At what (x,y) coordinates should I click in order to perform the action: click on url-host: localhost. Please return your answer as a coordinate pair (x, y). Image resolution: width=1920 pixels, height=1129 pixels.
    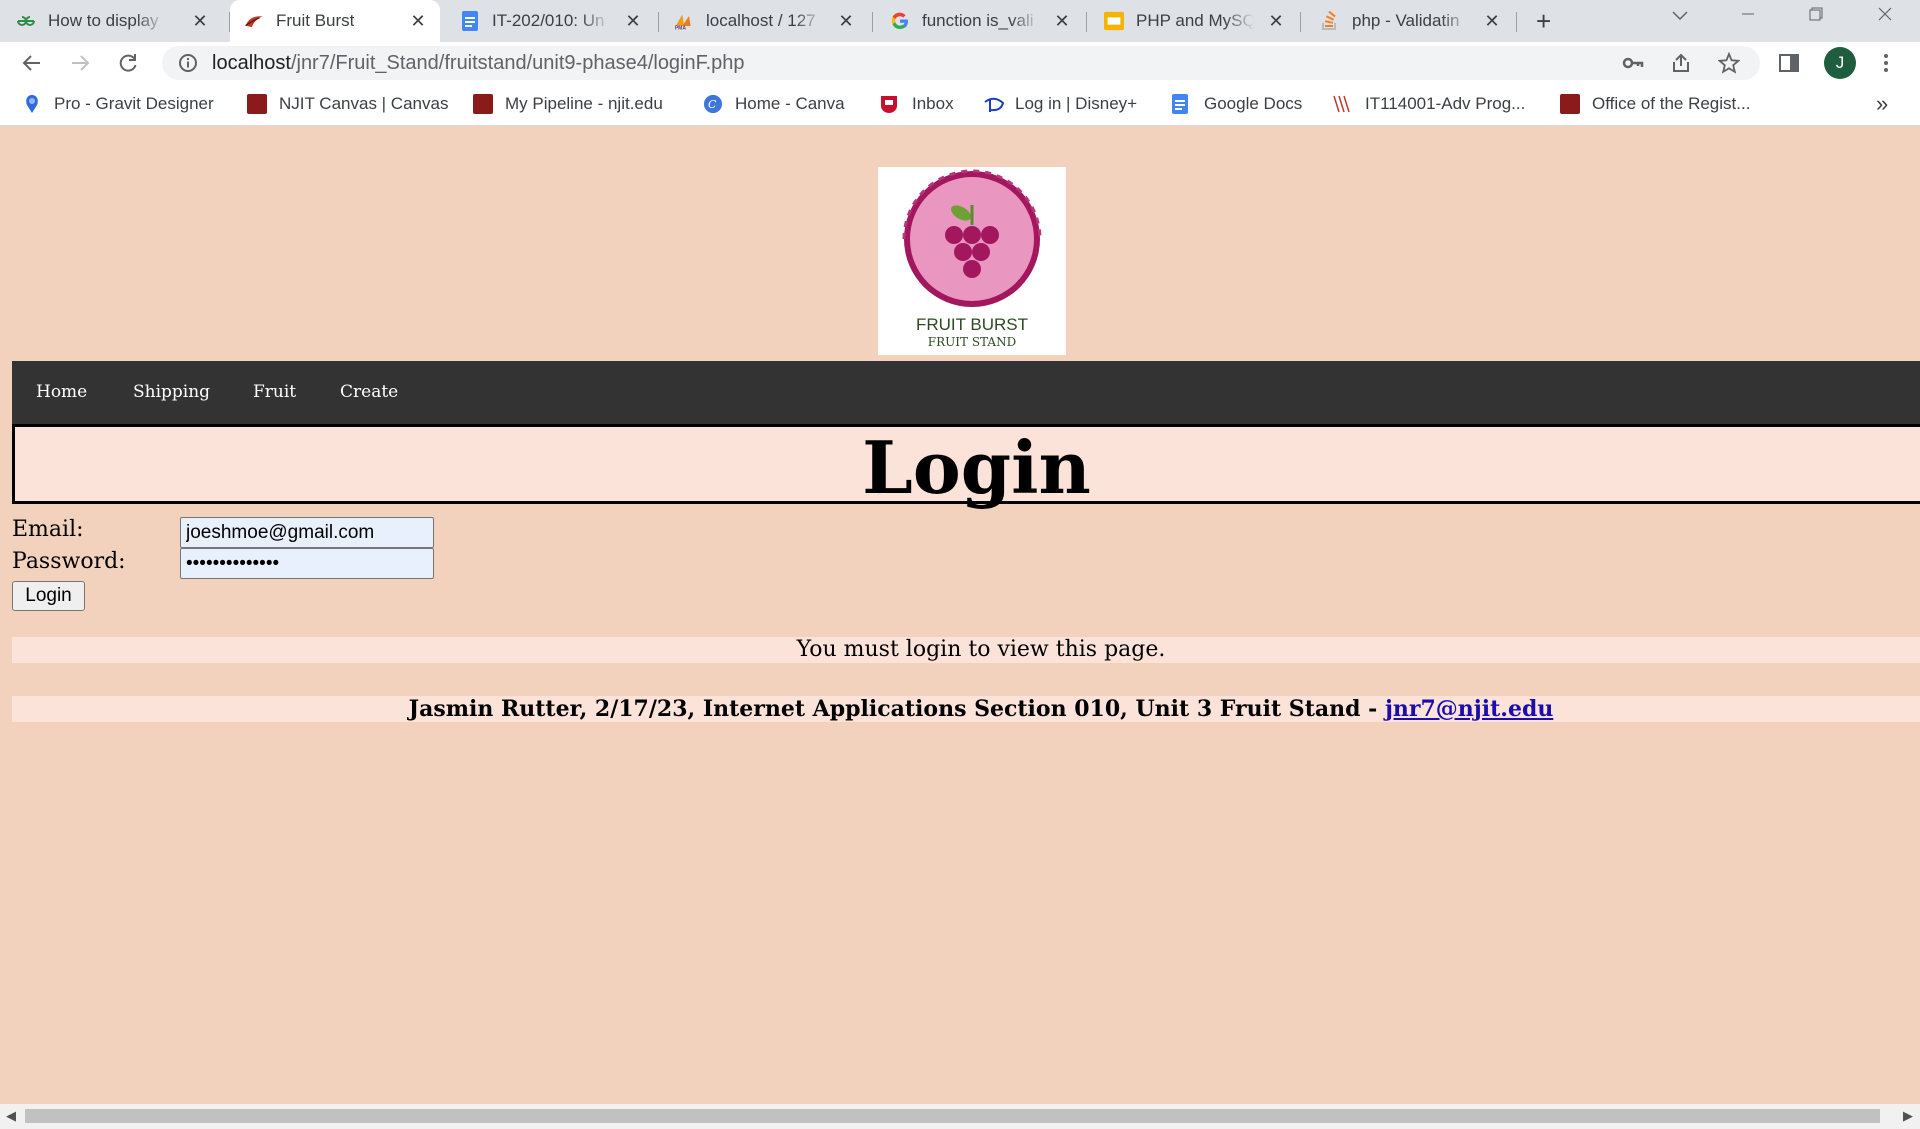
    Looking at the image, I should click on (251, 63).